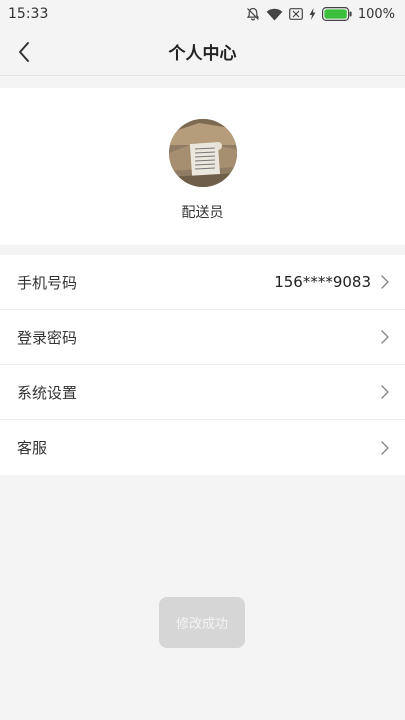 Image resolution: width=405 pixels, height=720 pixels. I want to click on mute-bell-icon, so click(253, 14).